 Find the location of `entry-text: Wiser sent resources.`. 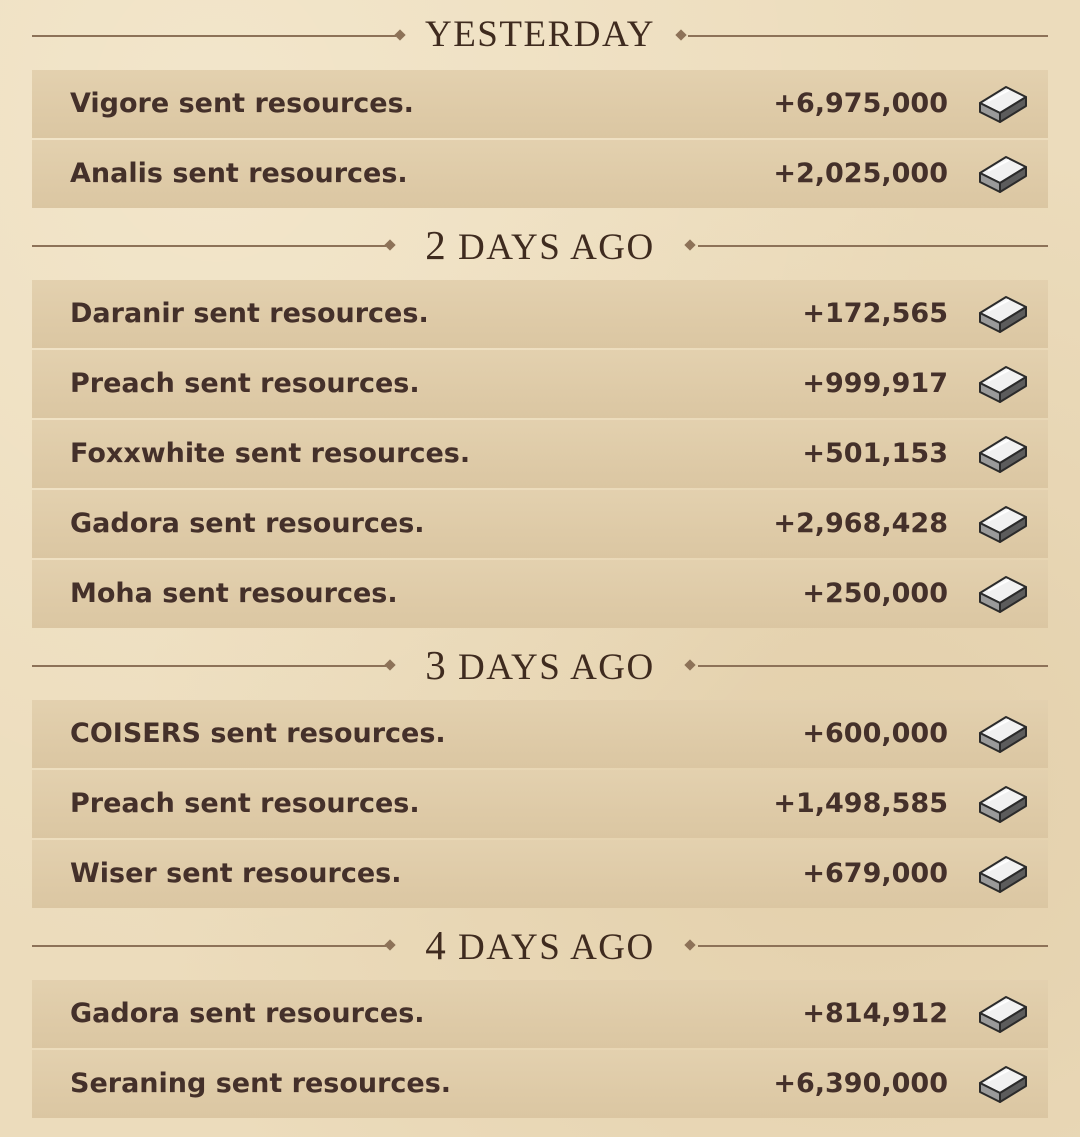

entry-text: Wiser sent resources. is located at coordinates (236, 873).